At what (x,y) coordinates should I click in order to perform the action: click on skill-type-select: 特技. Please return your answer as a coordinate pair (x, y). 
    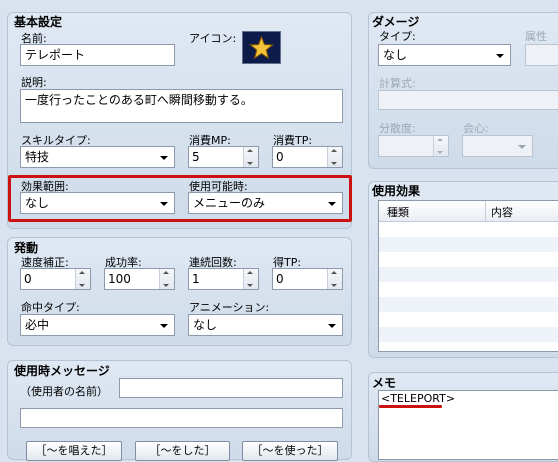
    Looking at the image, I should click on (97, 157).